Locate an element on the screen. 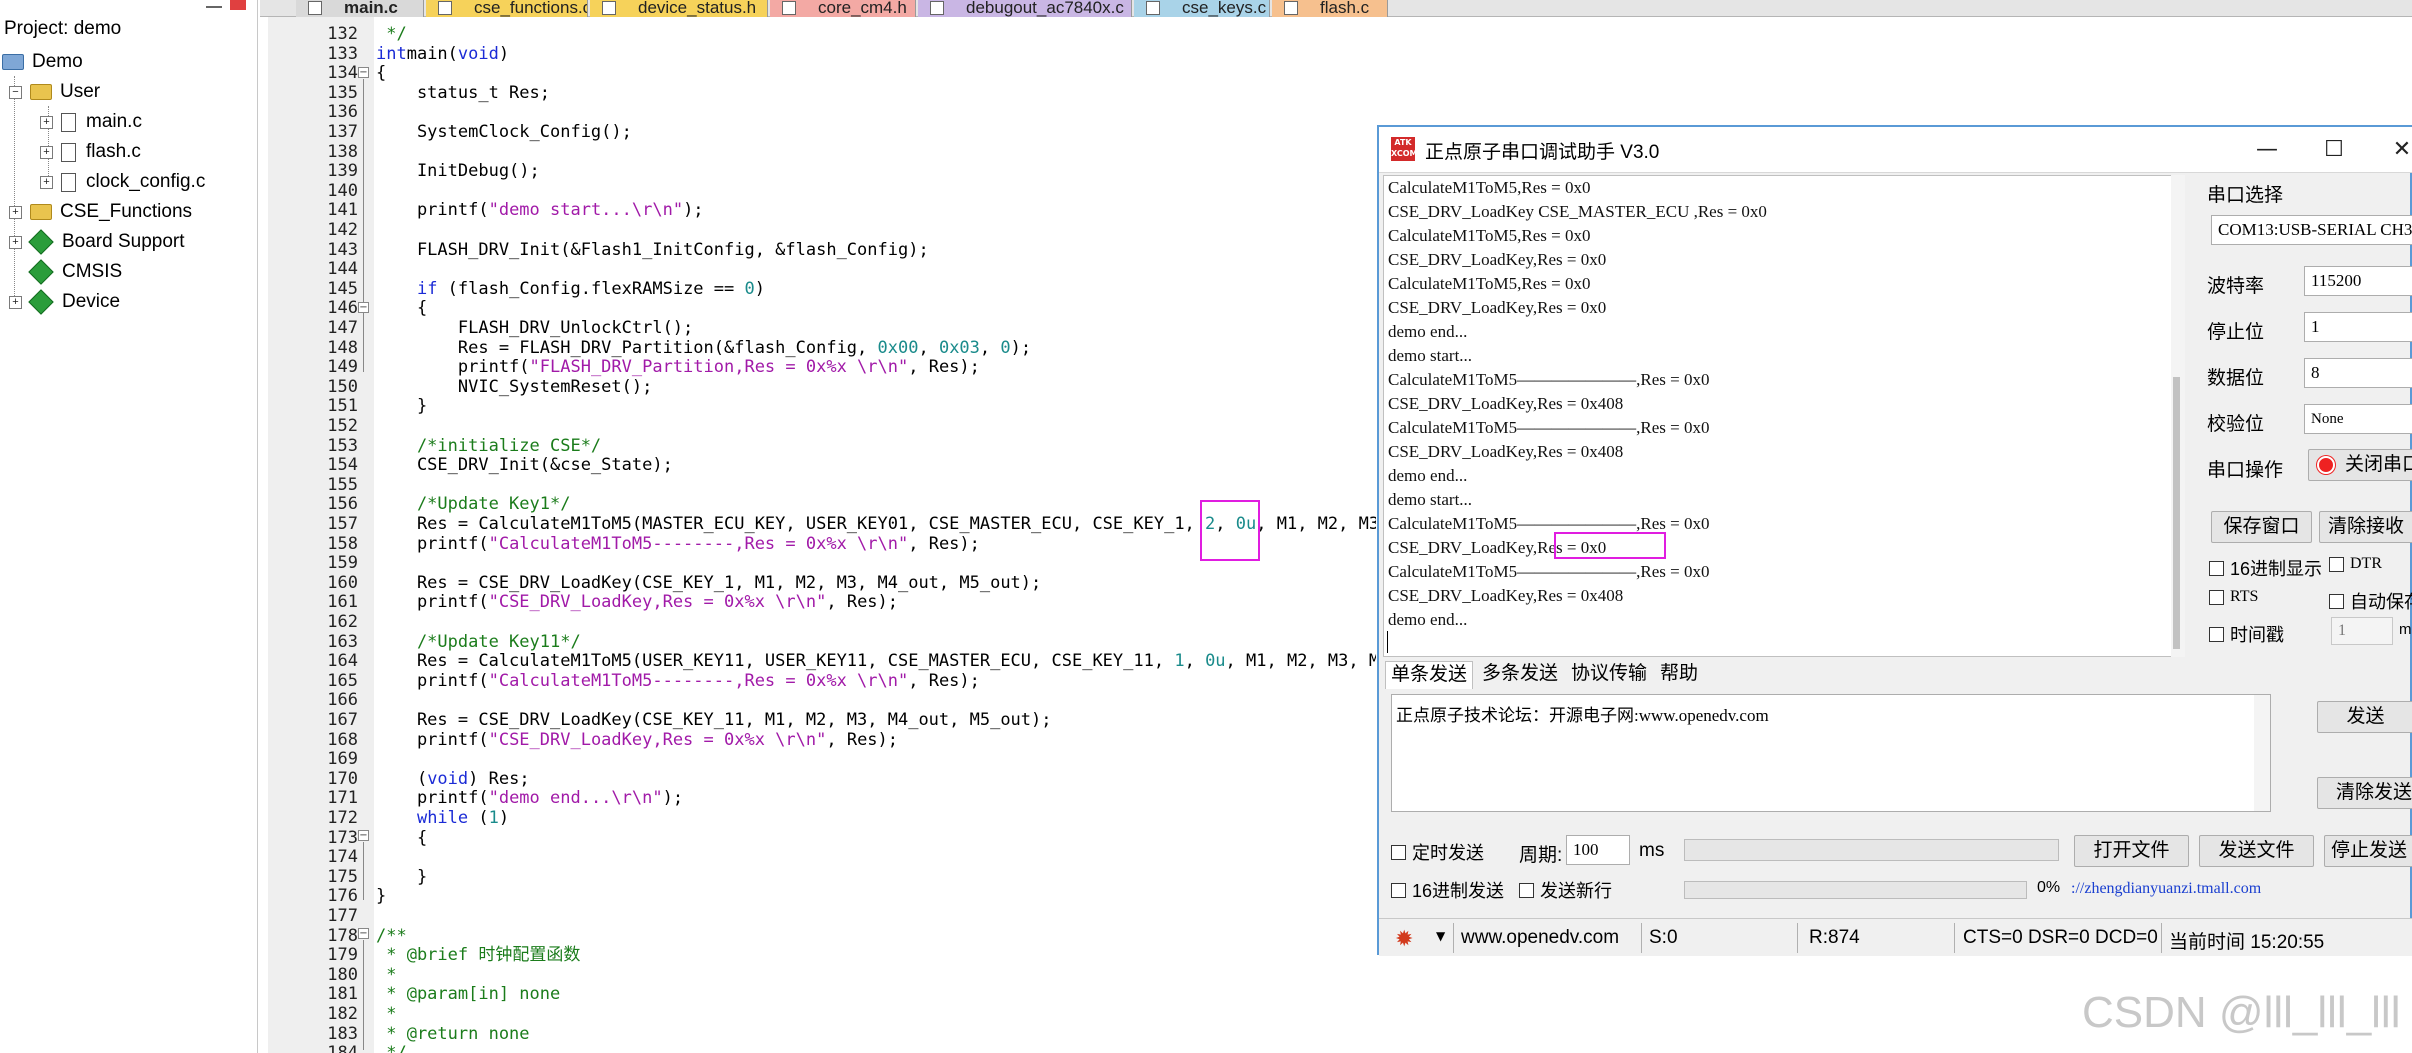 The image size is (2412, 1053). stop-bits-select: 1 is located at coordinates (2358, 327).